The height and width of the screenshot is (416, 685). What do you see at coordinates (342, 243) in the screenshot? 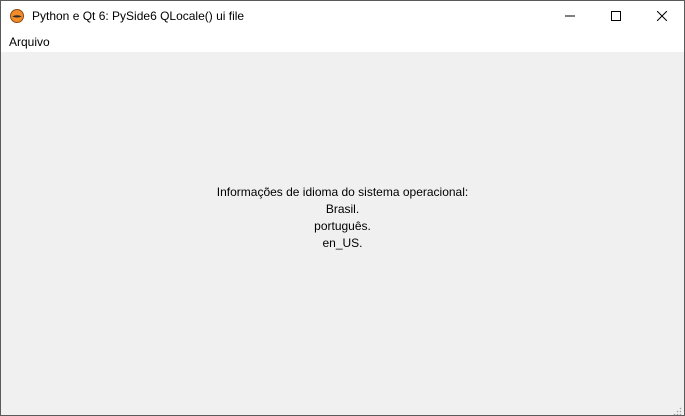
I see `info-locale-name: en_US.` at bounding box center [342, 243].